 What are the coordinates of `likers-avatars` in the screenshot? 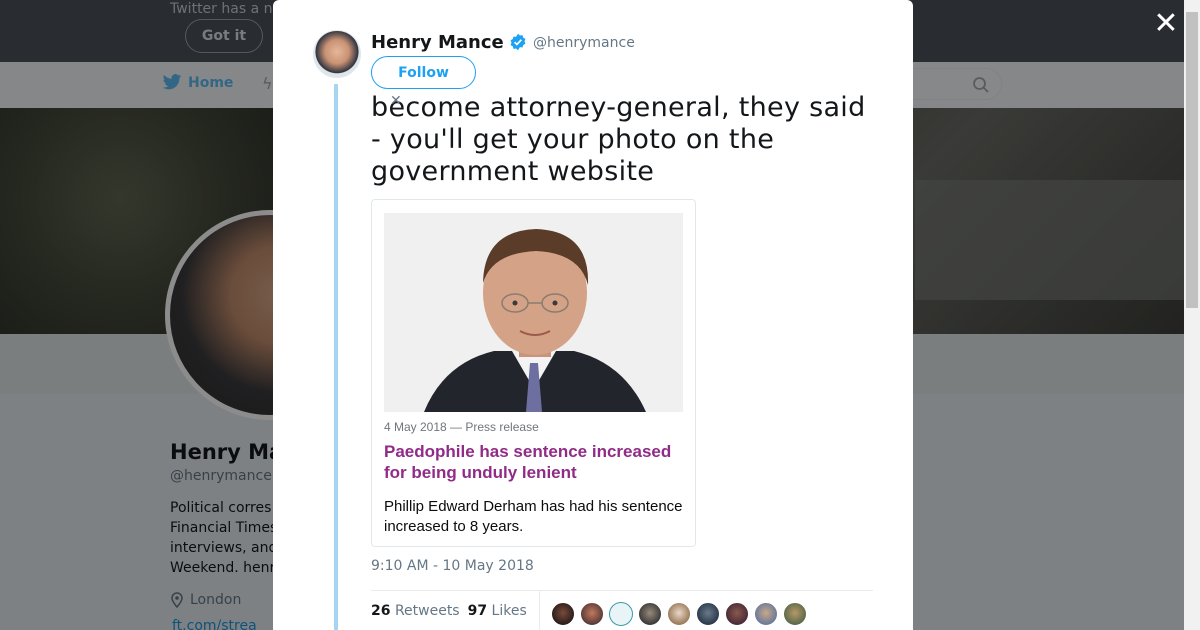 It's located at (679, 614).